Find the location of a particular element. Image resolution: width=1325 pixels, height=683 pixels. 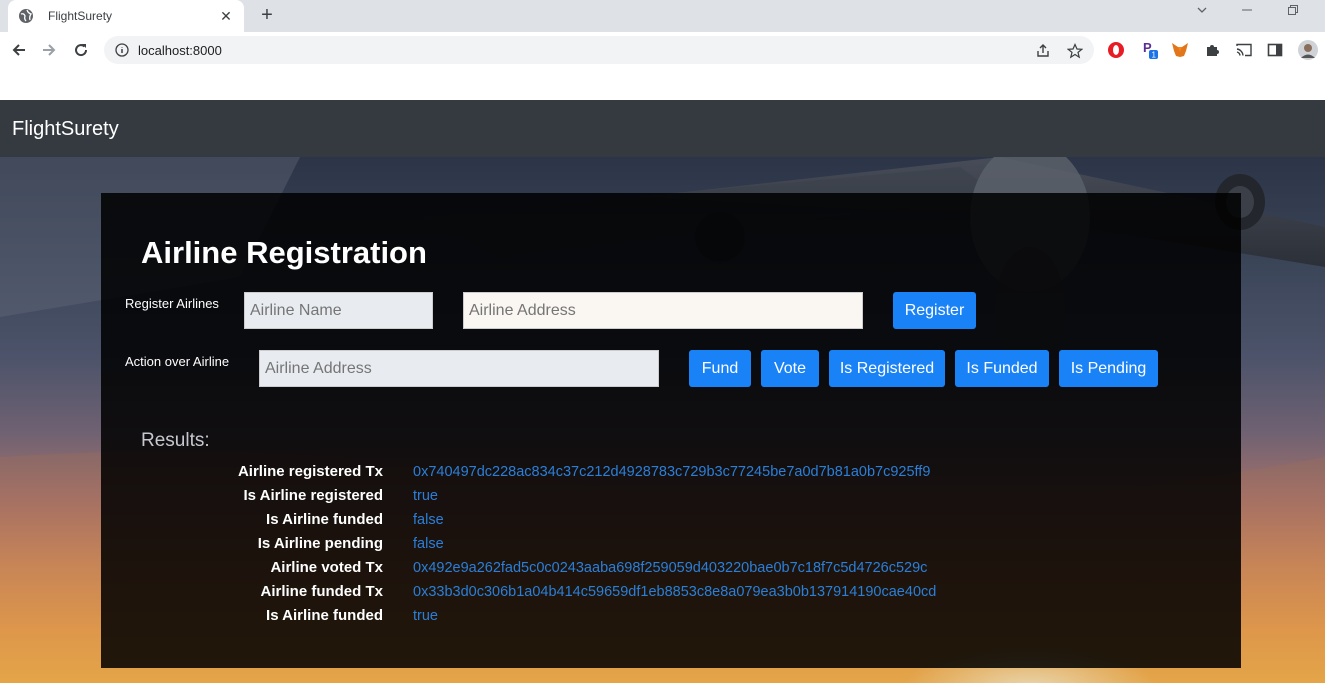

result-row: Is Airline funded true is located at coordinates (671, 619).